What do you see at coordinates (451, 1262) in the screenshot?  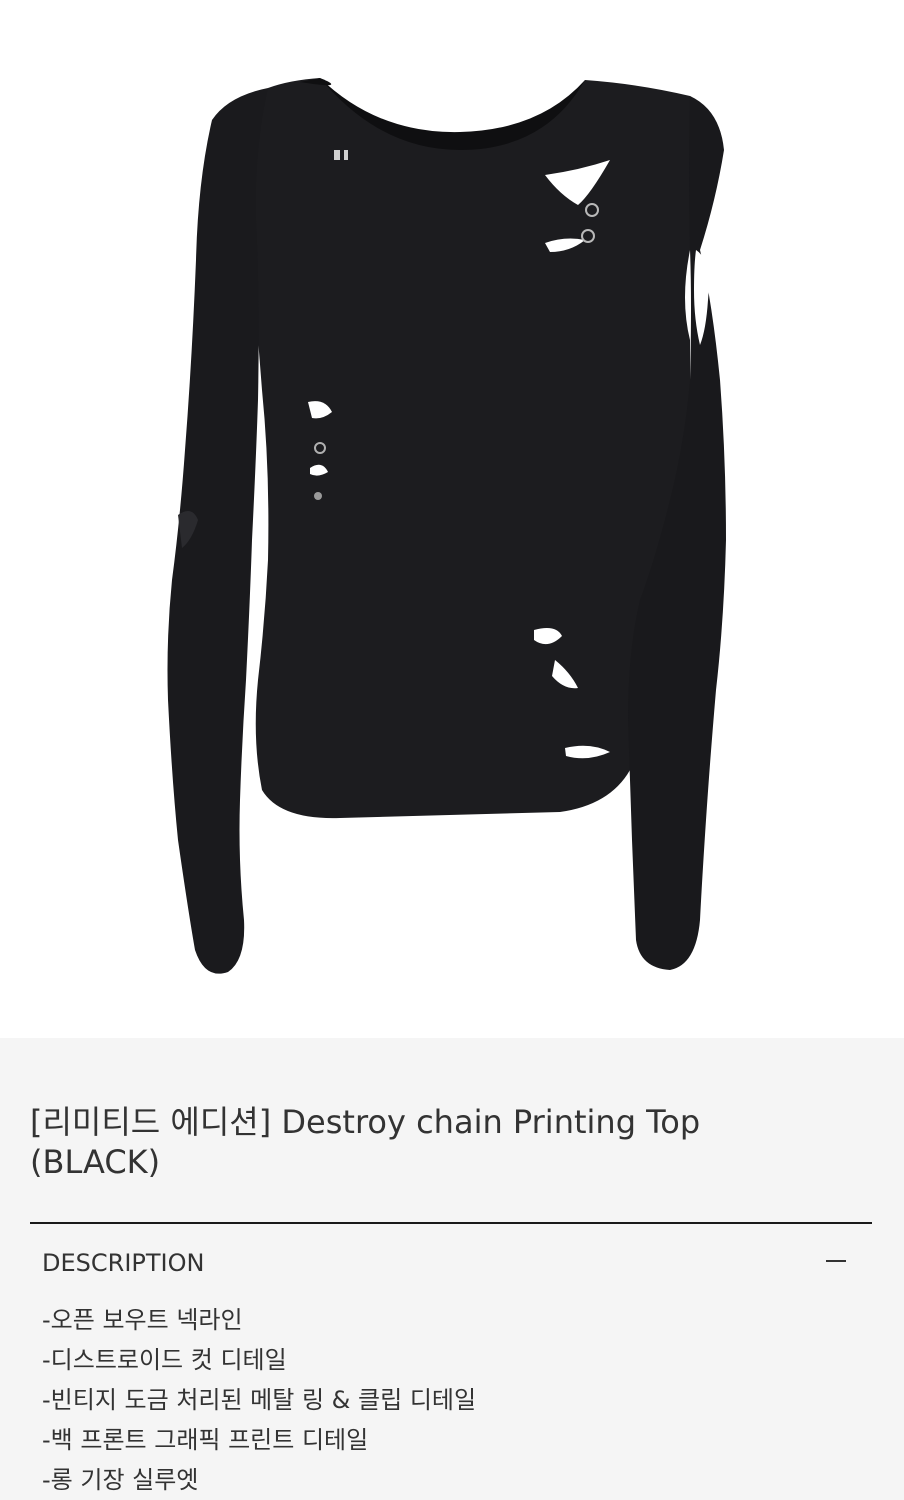 I see `description-accordion-toggle: DESCRIPTION` at bounding box center [451, 1262].